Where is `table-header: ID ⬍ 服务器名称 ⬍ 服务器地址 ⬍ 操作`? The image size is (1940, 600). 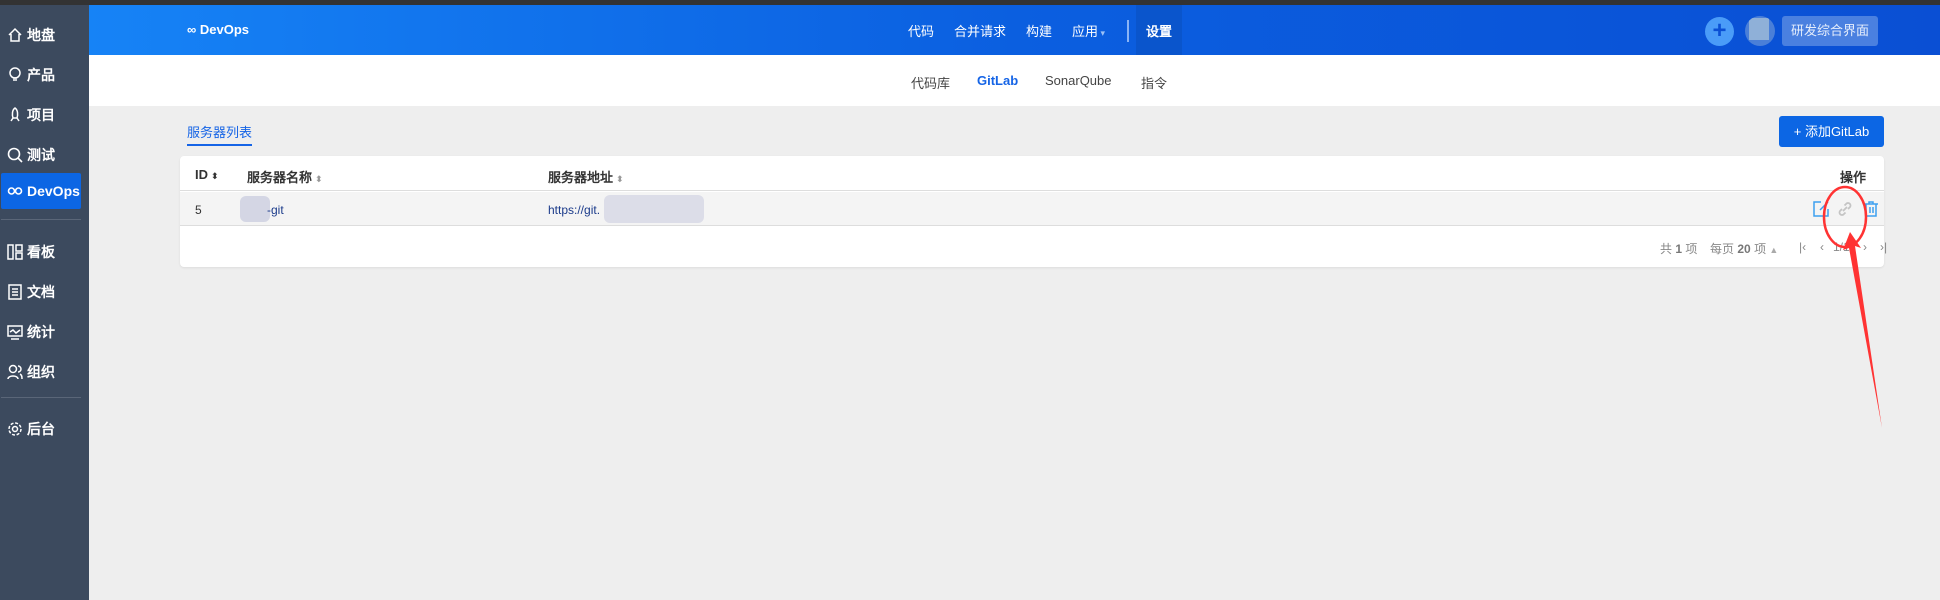 table-header: ID ⬍ 服务器名称 ⬍ 服务器地址 ⬍ 操作 is located at coordinates (1032, 173).